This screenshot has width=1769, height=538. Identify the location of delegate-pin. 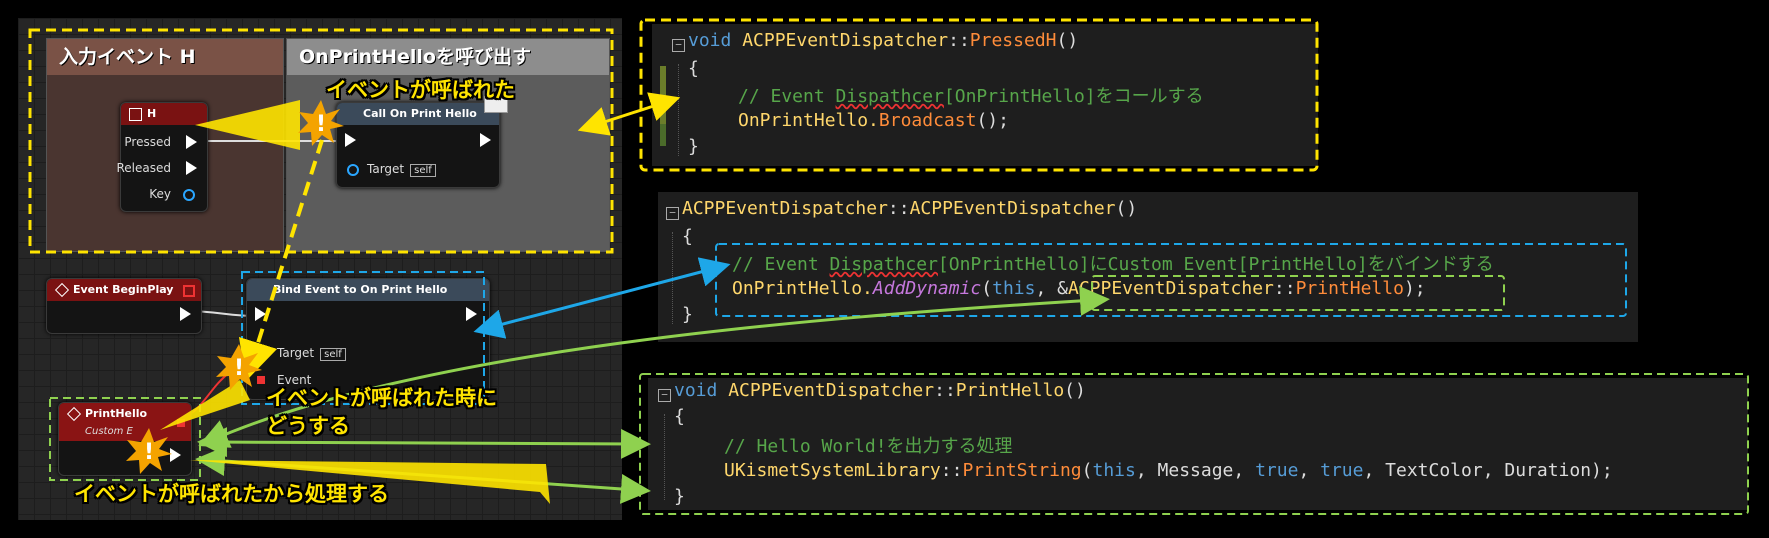
(181, 423).